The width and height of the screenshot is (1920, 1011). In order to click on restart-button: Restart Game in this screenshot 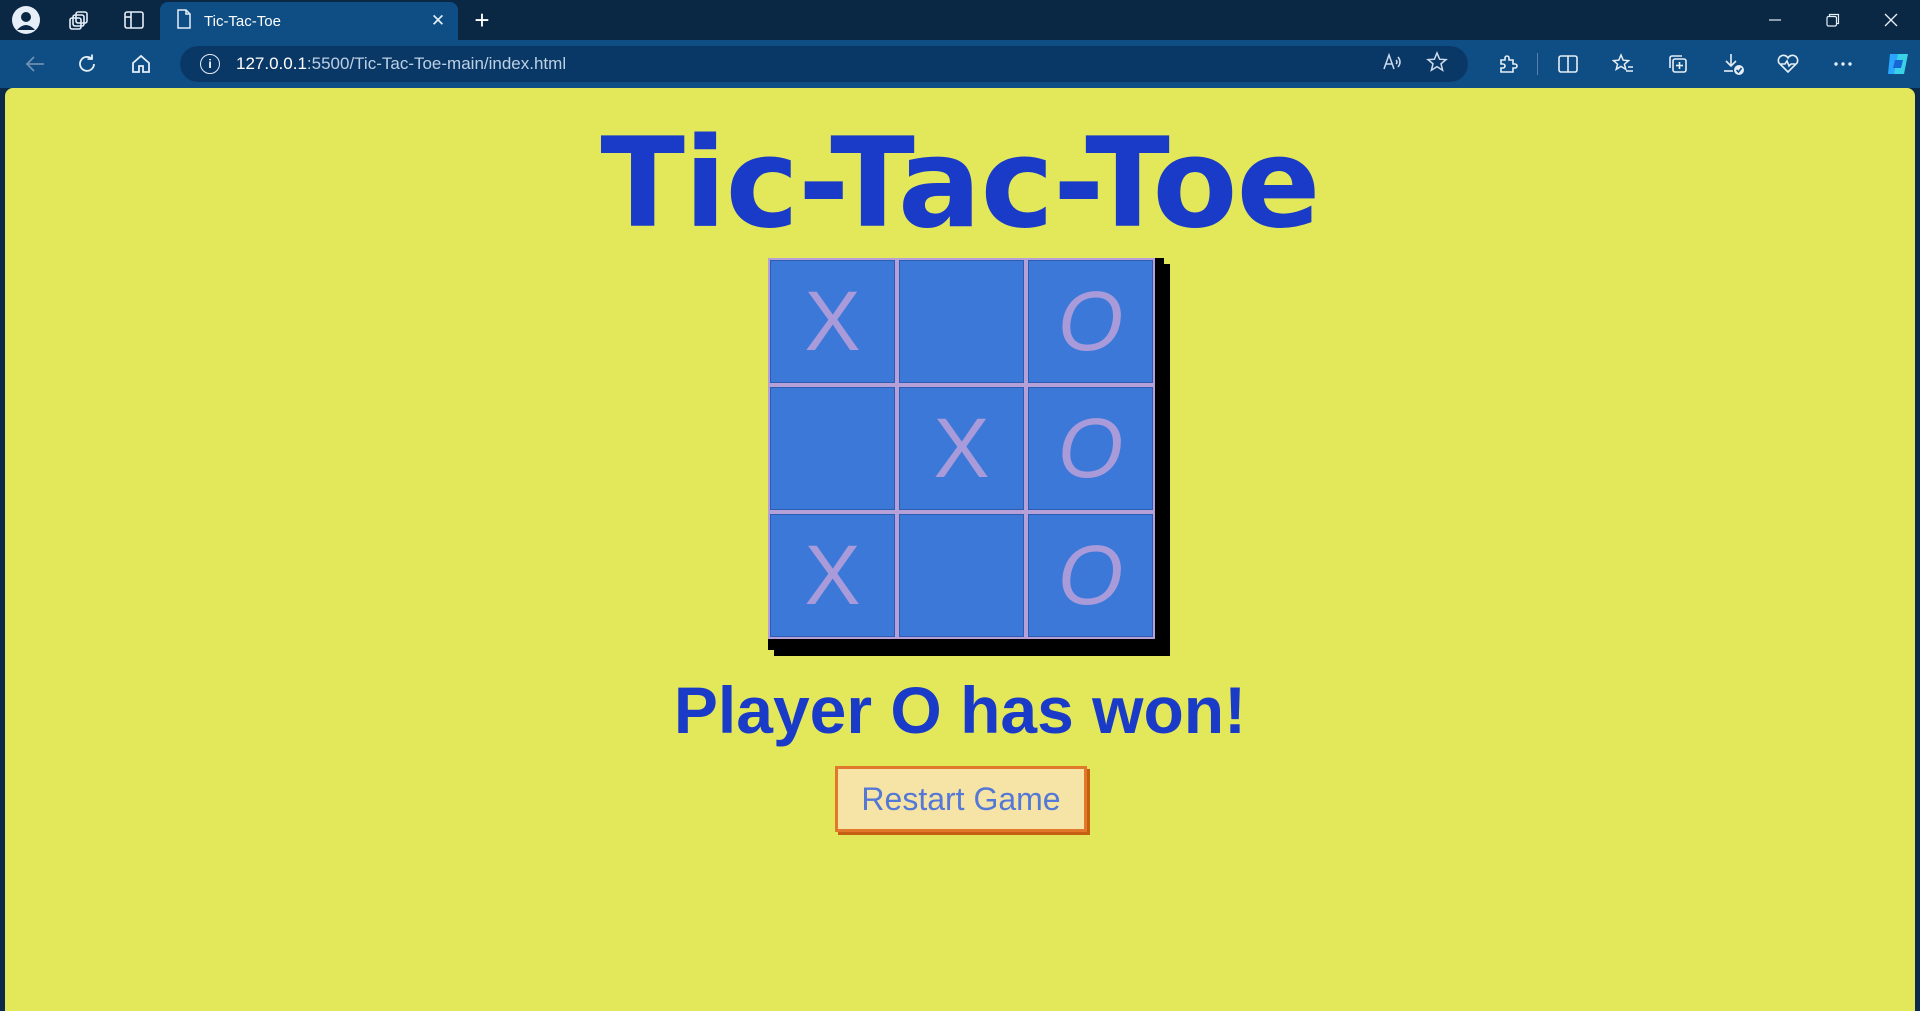, I will do `click(961, 799)`.